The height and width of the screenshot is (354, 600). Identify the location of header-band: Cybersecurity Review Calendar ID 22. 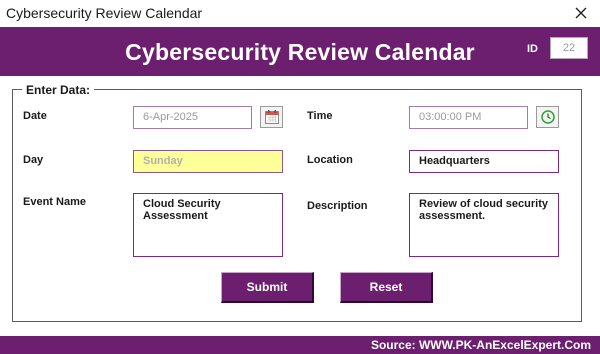
(300, 51).